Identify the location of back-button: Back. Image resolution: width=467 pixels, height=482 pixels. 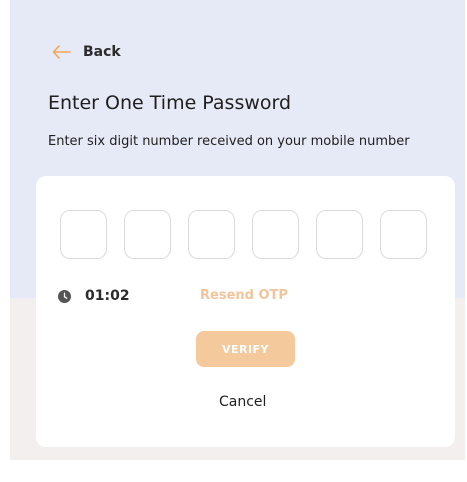
(86, 52).